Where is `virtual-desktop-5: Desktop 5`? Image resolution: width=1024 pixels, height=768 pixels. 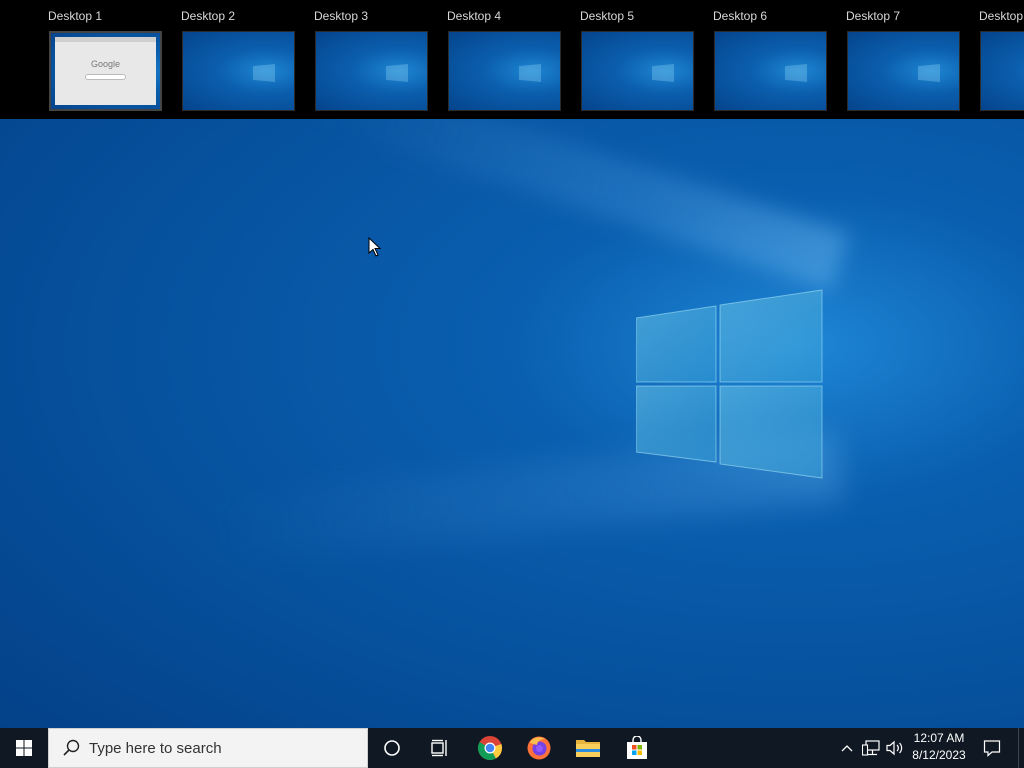
virtual-desktop-5: Desktop 5 is located at coordinates (639, 59).